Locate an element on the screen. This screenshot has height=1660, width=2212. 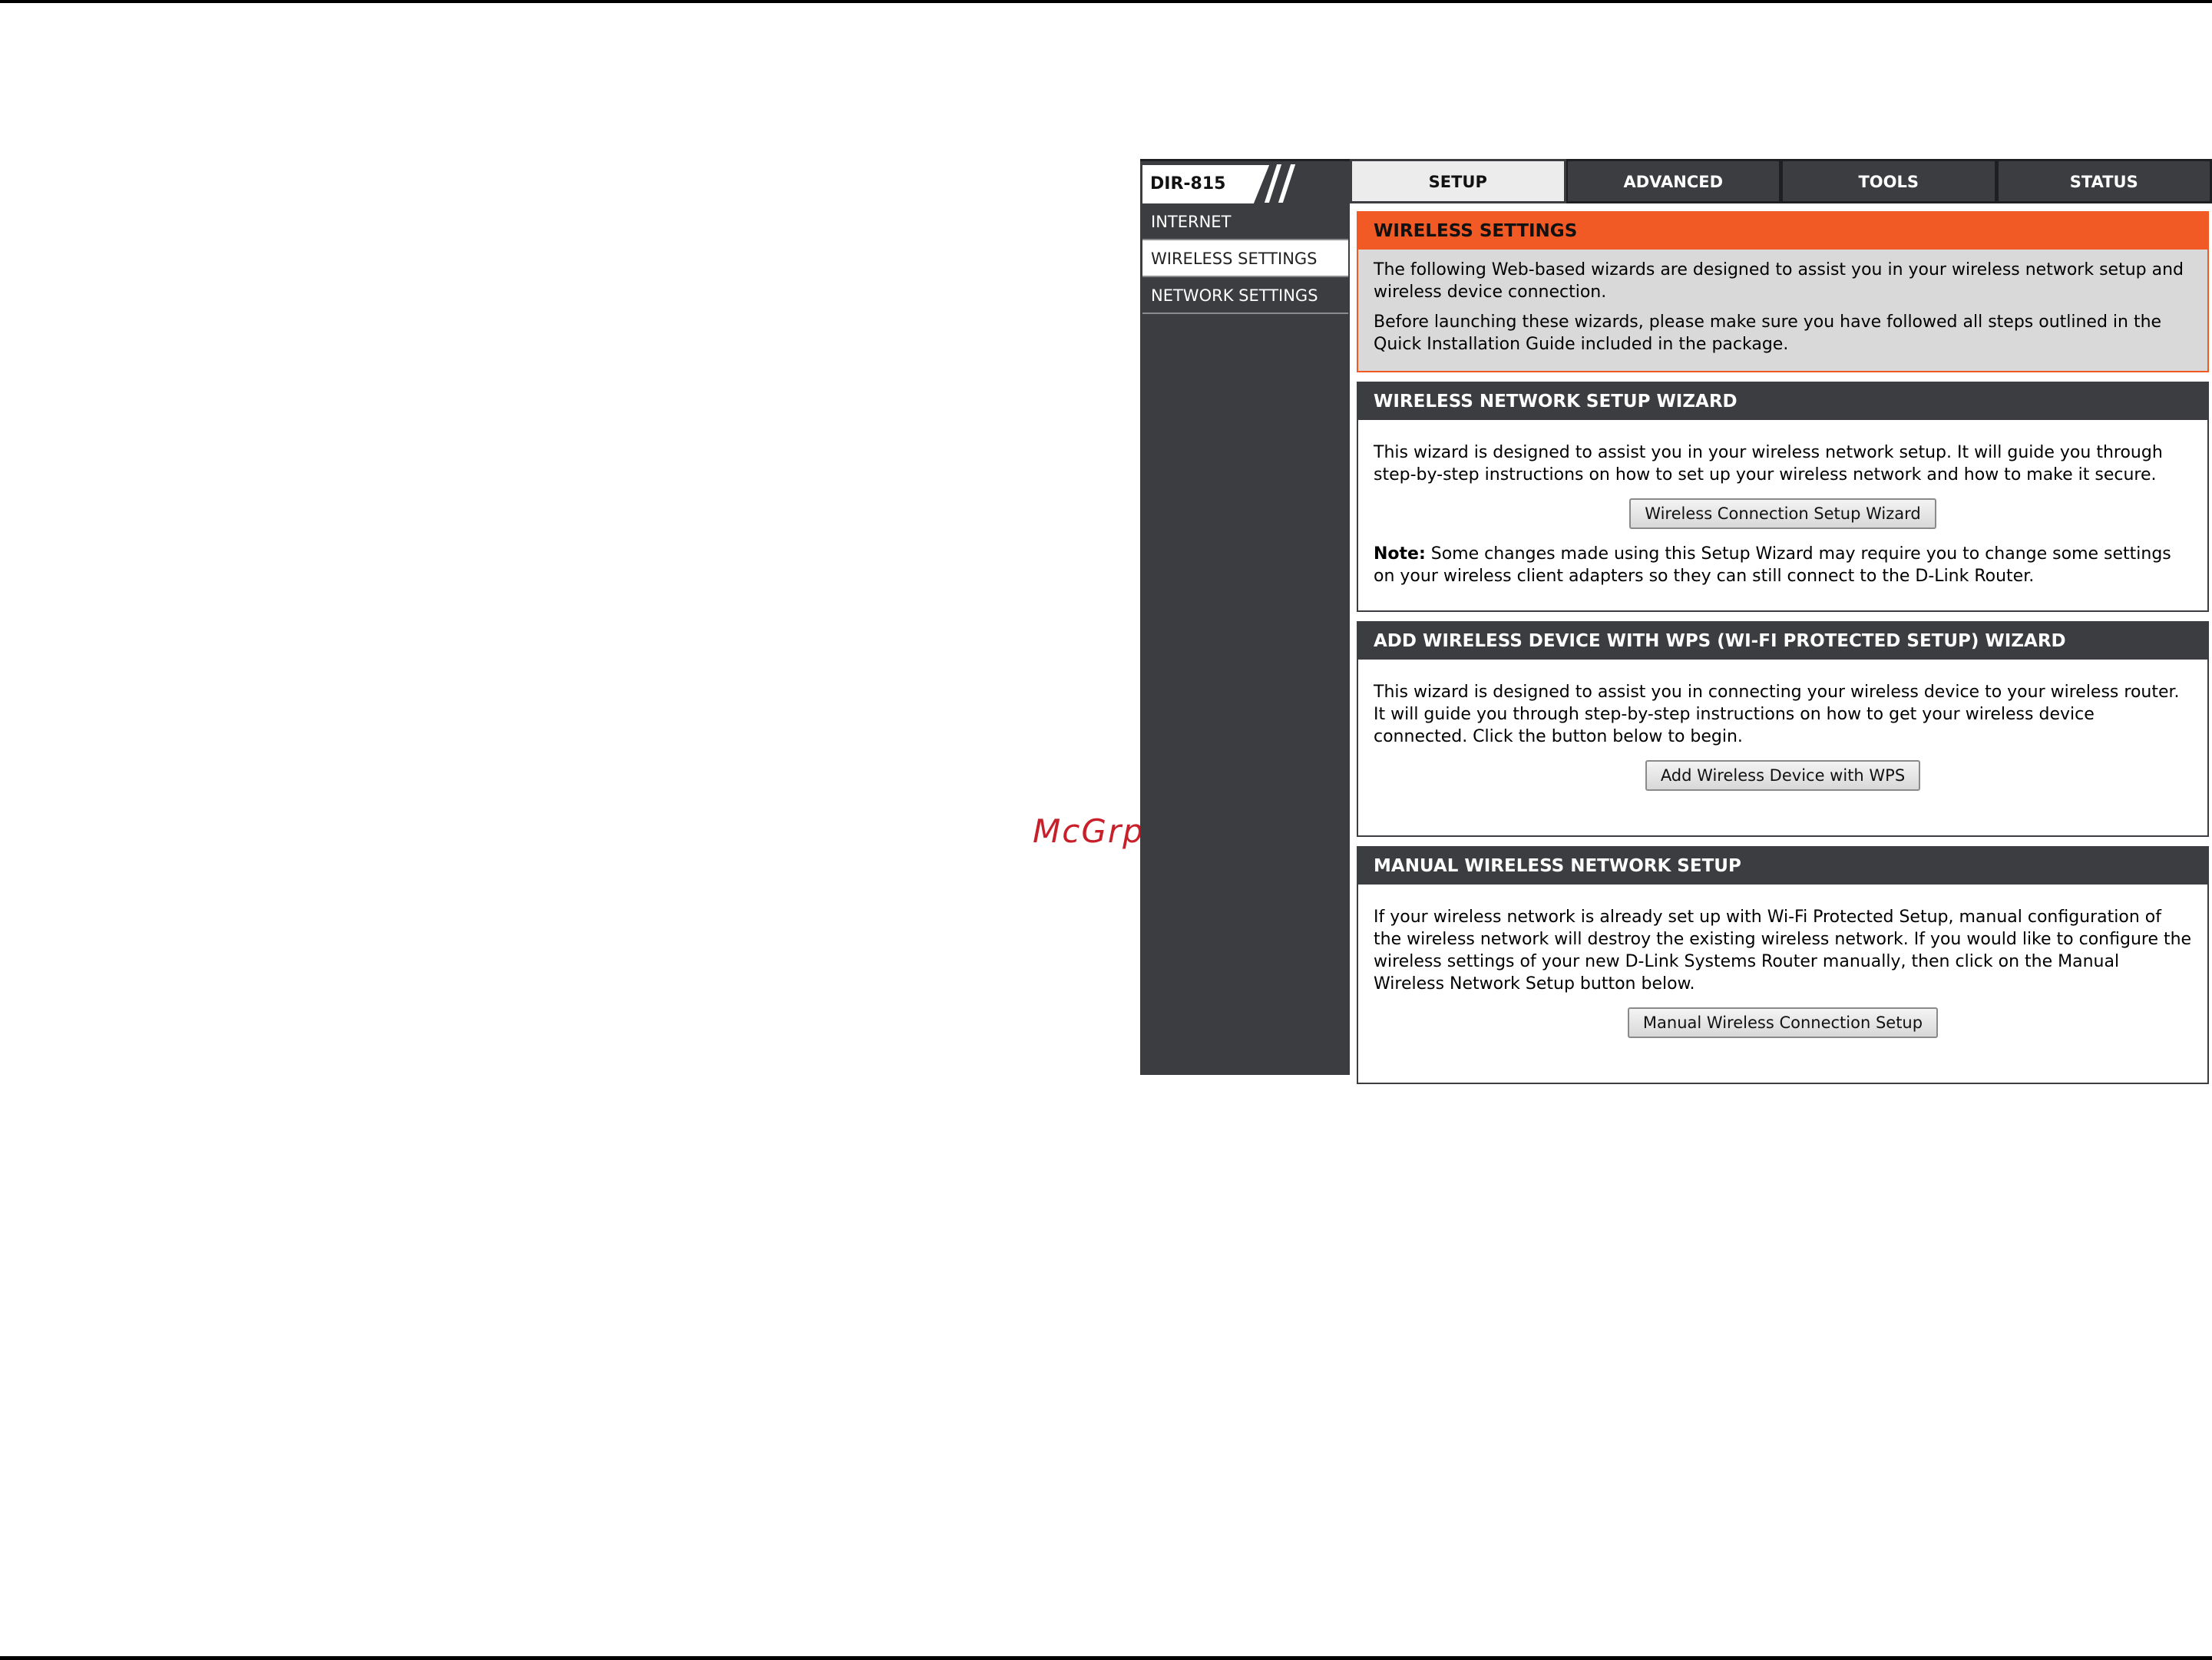
section-title: WIRELESS SETTINGS is located at coordinates (1782, 231).